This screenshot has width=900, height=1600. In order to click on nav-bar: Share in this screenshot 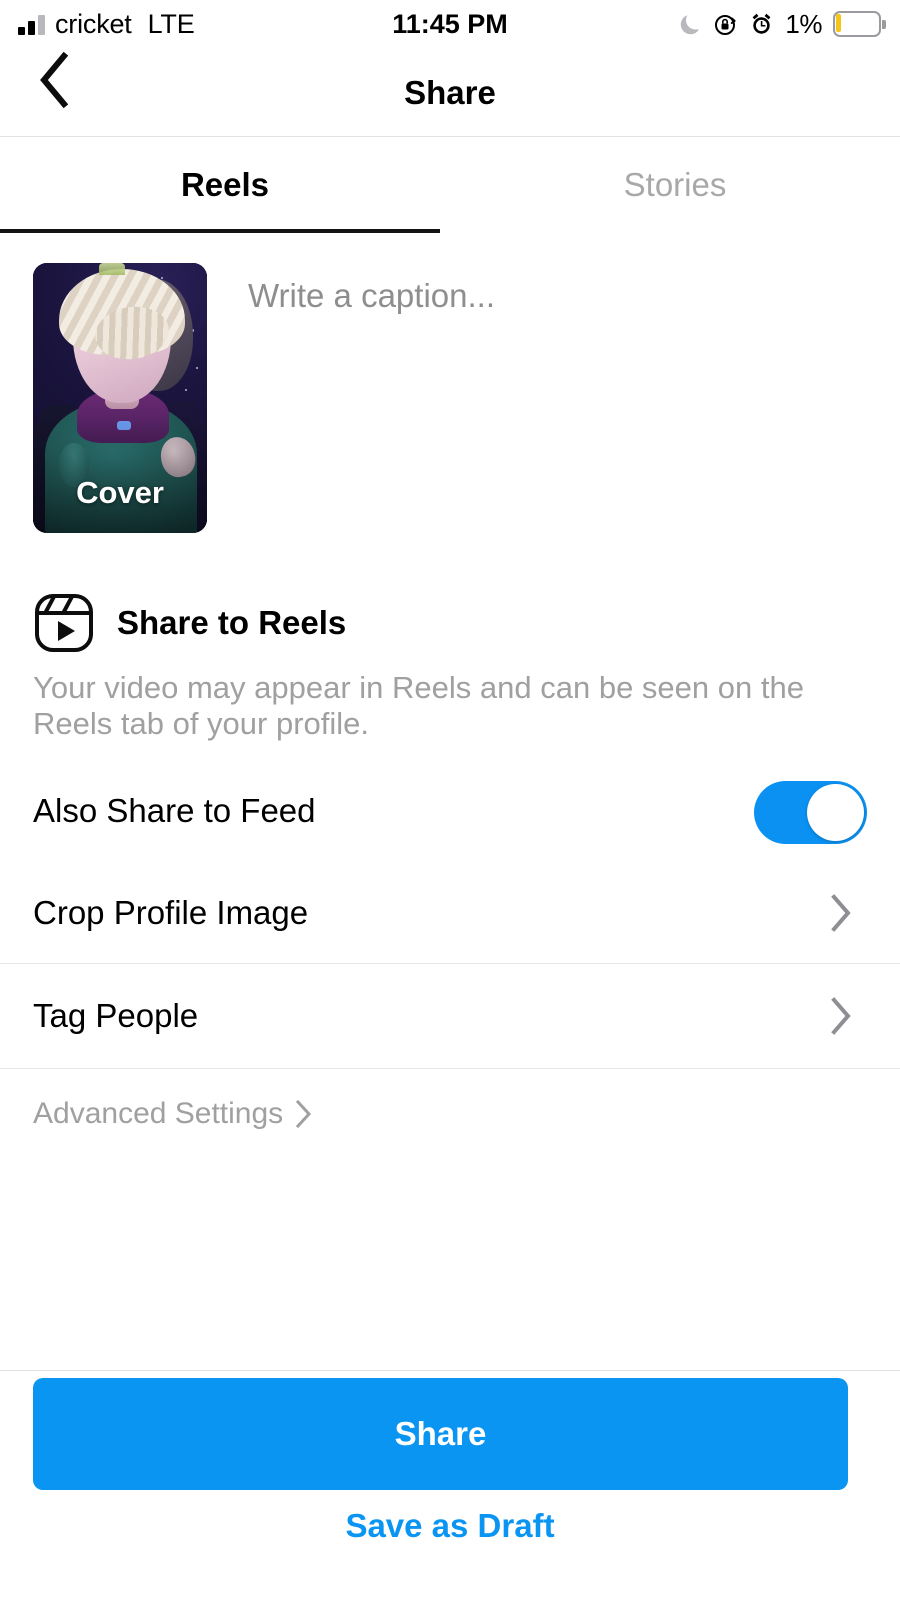, I will do `click(450, 92)`.